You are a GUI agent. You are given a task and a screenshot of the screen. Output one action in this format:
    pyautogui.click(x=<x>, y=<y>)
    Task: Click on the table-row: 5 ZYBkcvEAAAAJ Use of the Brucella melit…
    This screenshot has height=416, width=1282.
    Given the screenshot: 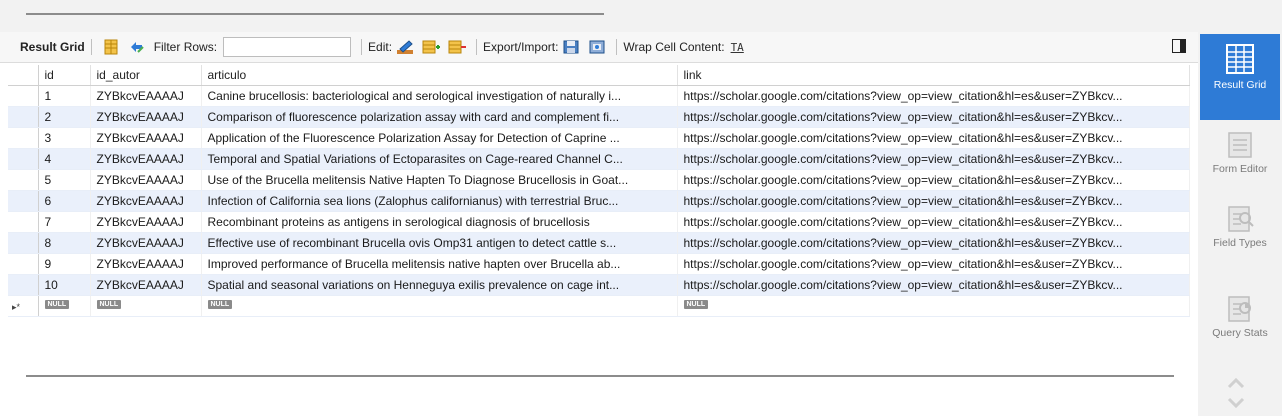 What is the action you would take?
    pyautogui.click(x=599, y=180)
    